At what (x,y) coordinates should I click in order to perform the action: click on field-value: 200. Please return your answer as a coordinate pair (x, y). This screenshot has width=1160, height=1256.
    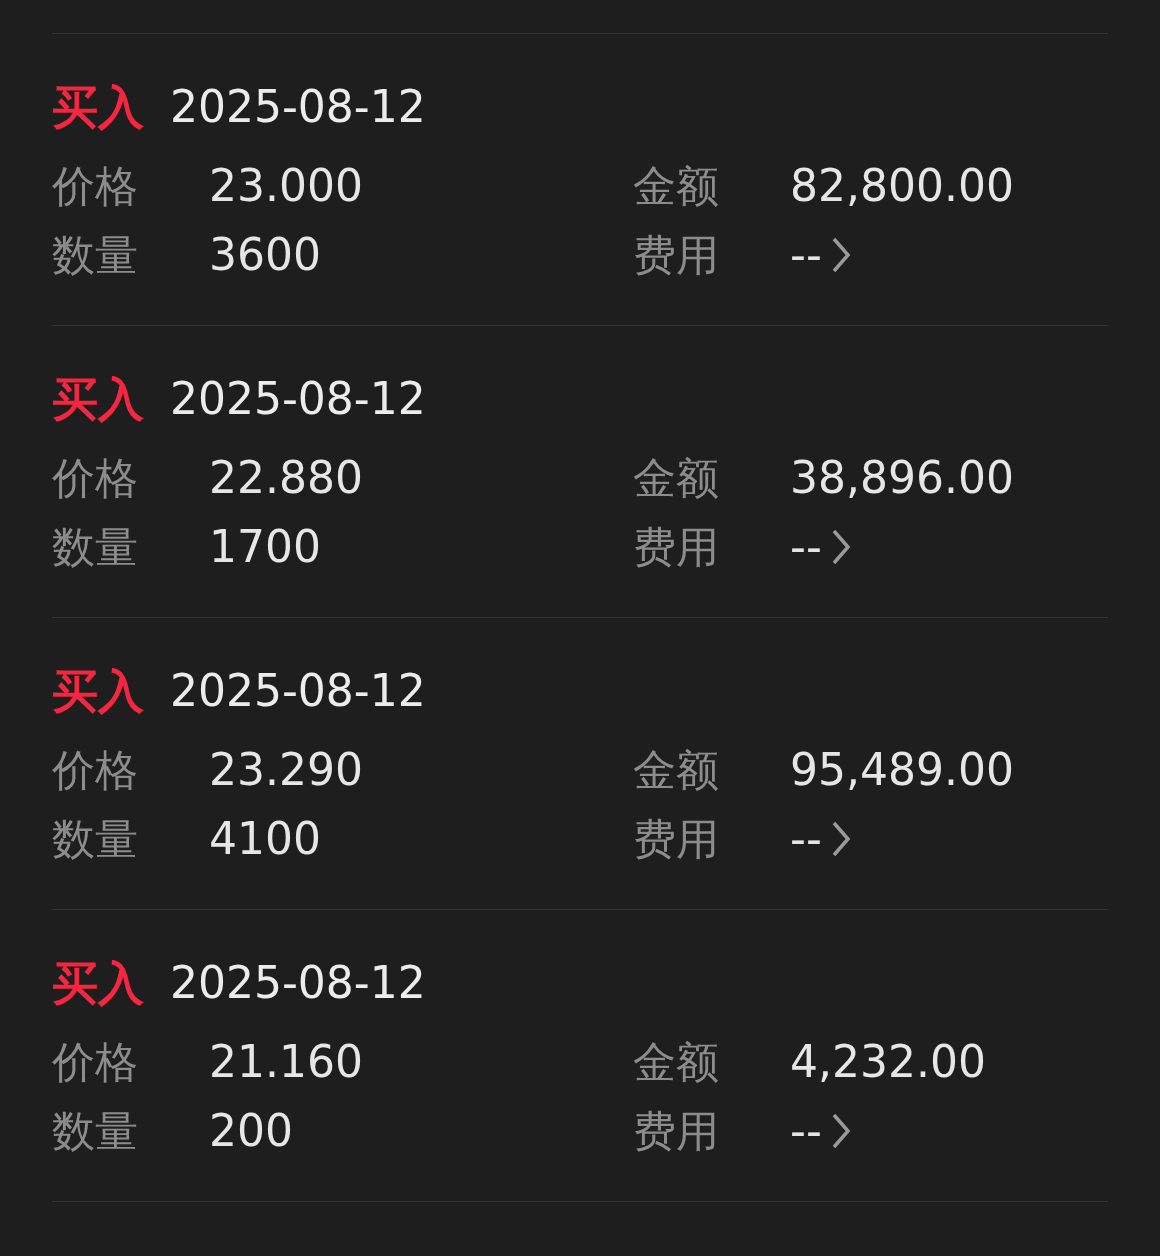
    Looking at the image, I should click on (251, 1131).